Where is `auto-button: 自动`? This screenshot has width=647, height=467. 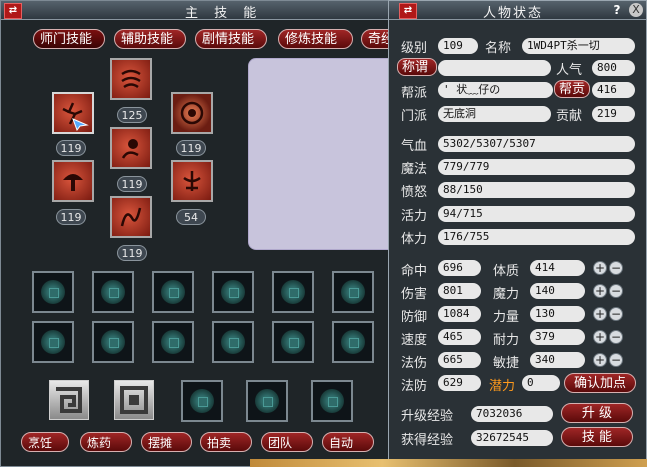 auto-button: 自动 is located at coordinates (348, 442).